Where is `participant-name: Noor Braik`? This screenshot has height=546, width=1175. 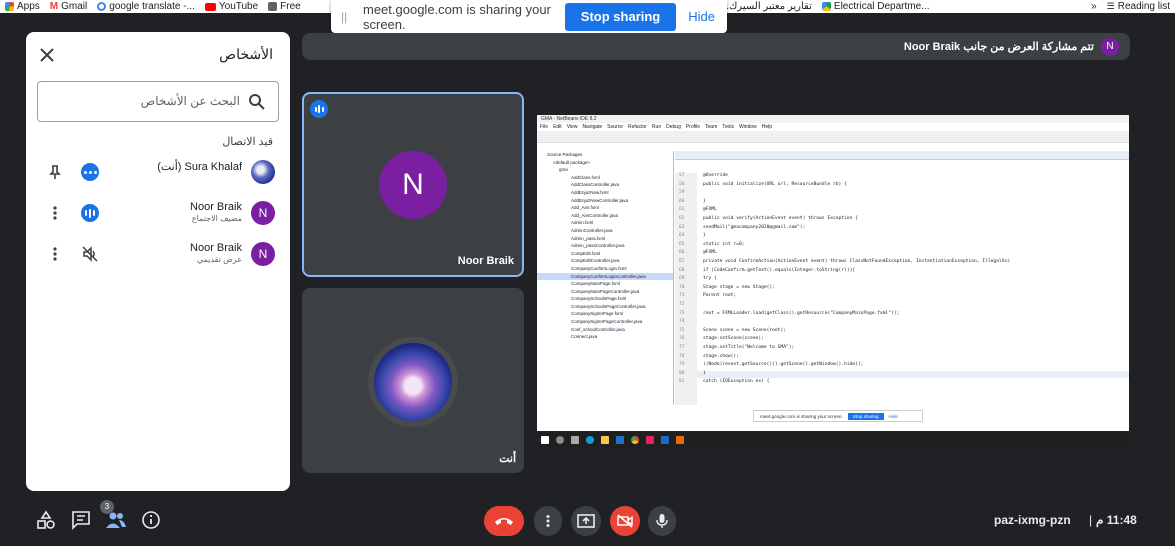 participant-name: Noor Braik is located at coordinates (216, 248).